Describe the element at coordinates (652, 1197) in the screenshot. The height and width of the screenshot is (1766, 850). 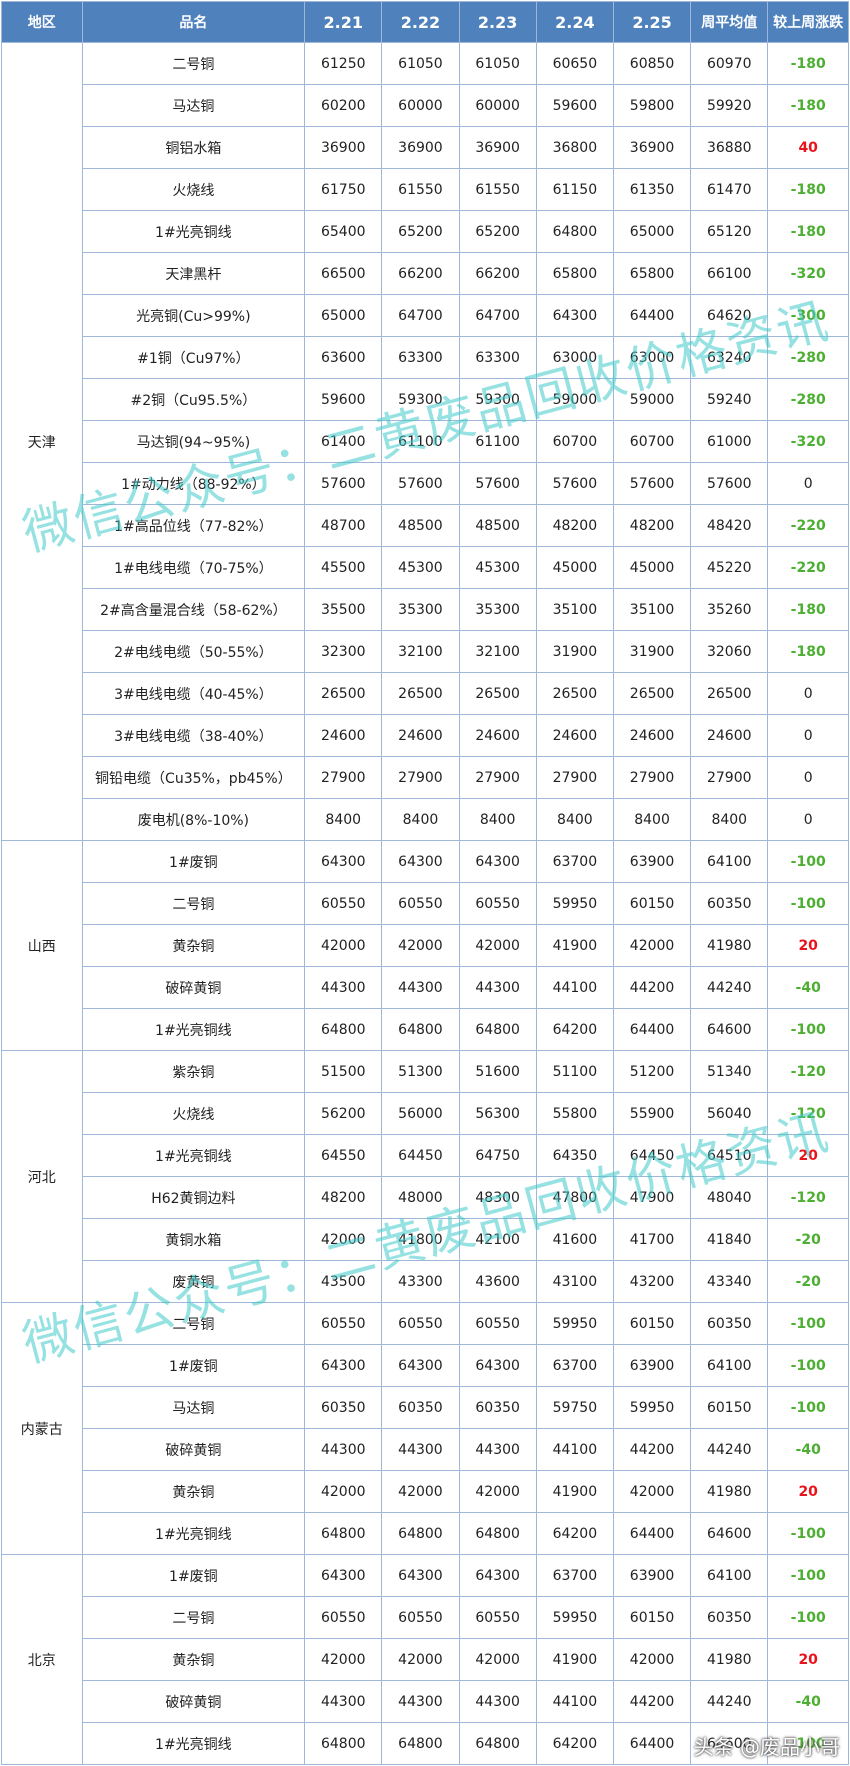
I see `price-cell: 47900` at that location.